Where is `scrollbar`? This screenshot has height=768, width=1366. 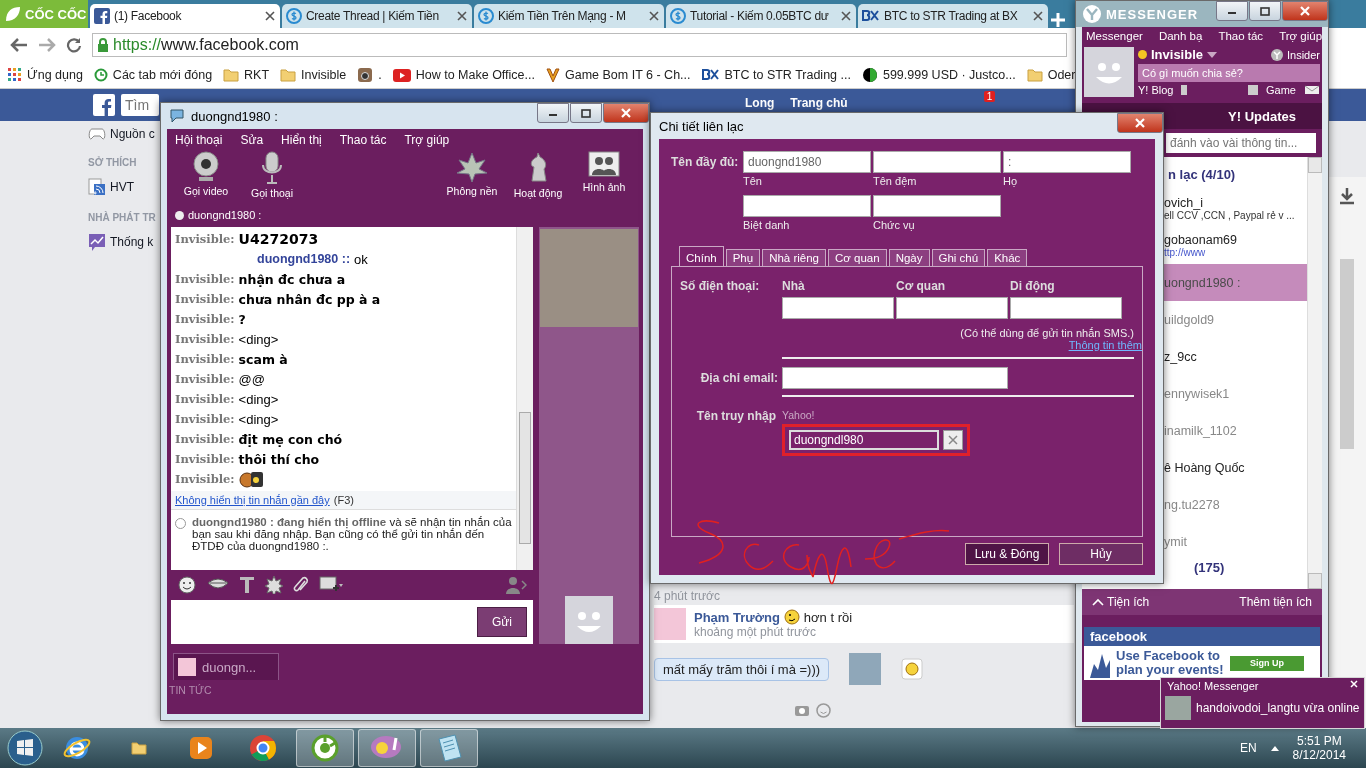
scrollbar is located at coordinates (524, 398).